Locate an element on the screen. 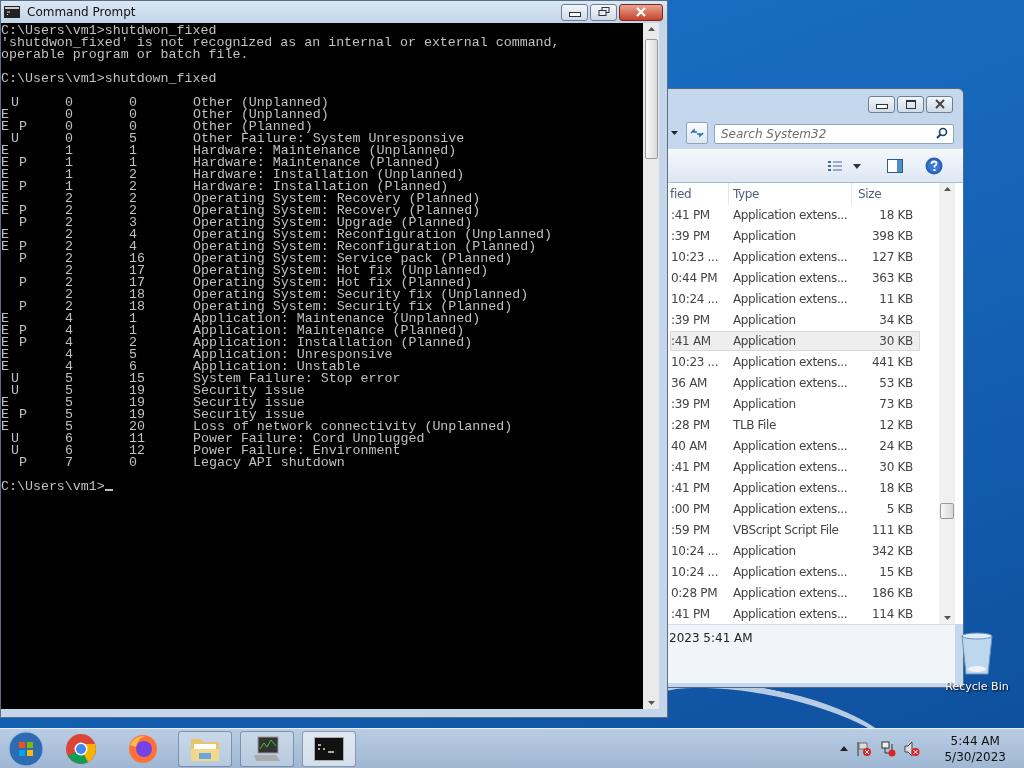 Image resolution: width=1024 pixels, height=768 pixels. file-row: 36 AM Application extens... 53 KB is located at coordinates (795, 383).